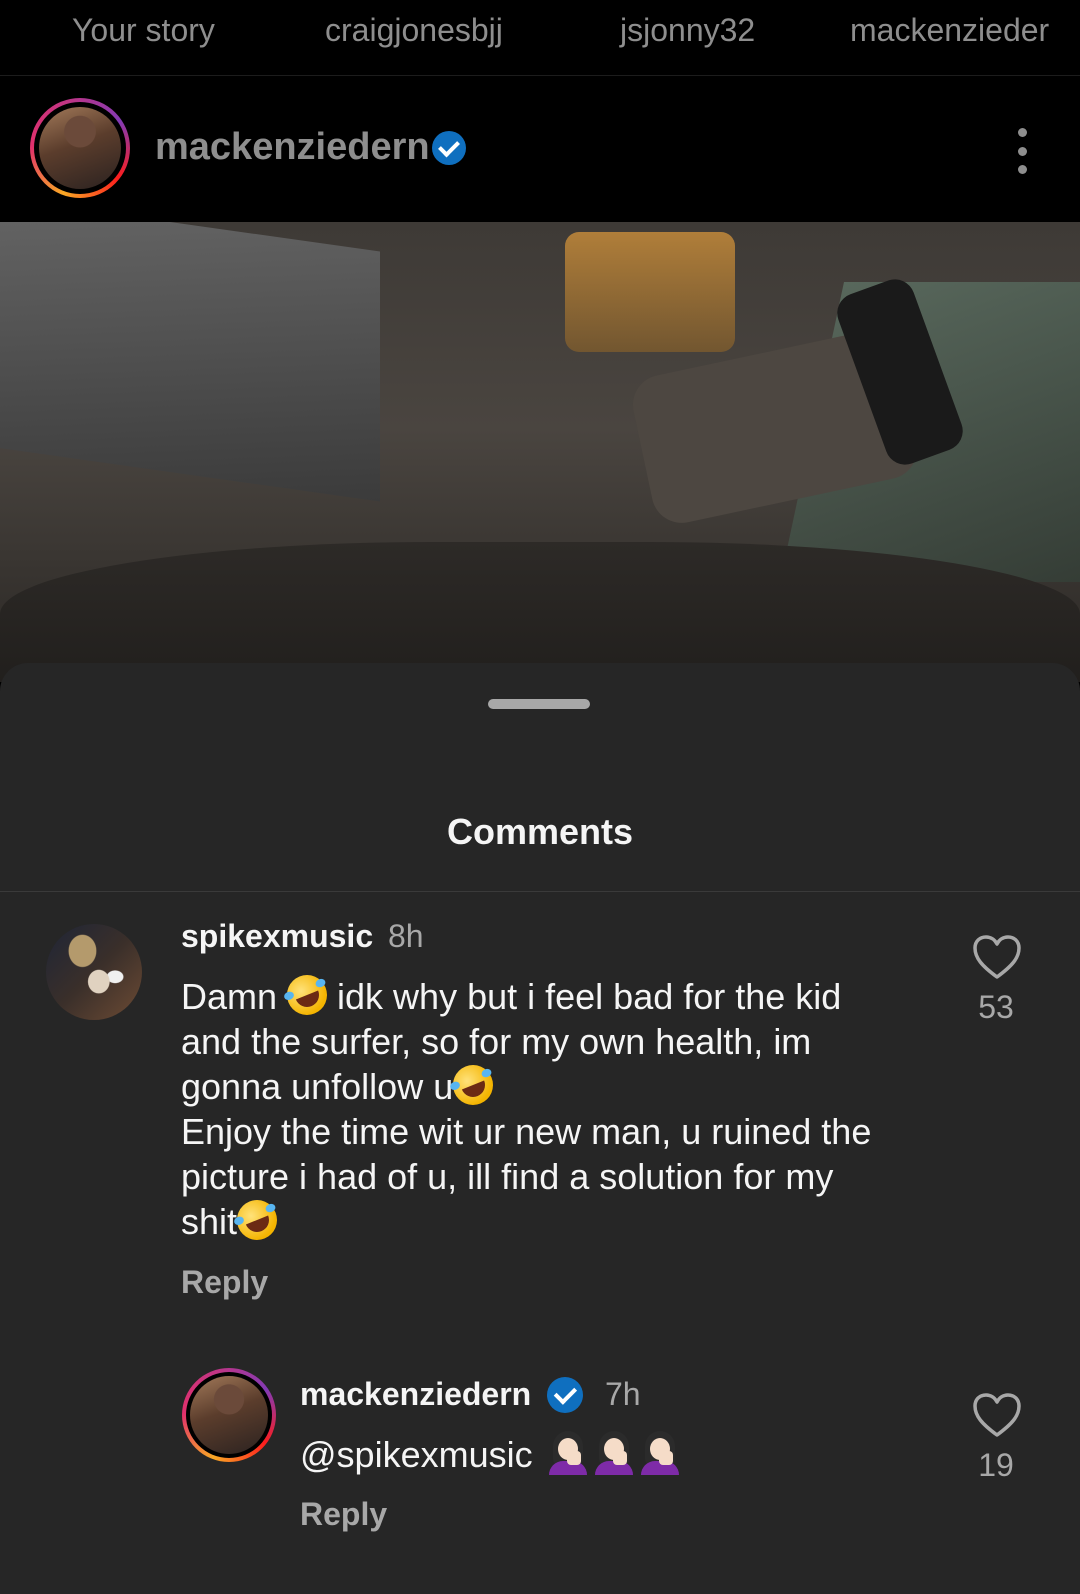 Image resolution: width=1080 pixels, height=1594 pixels. Describe the element at coordinates (540, 149) in the screenshot. I see `post-header: mackenziedern` at that location.